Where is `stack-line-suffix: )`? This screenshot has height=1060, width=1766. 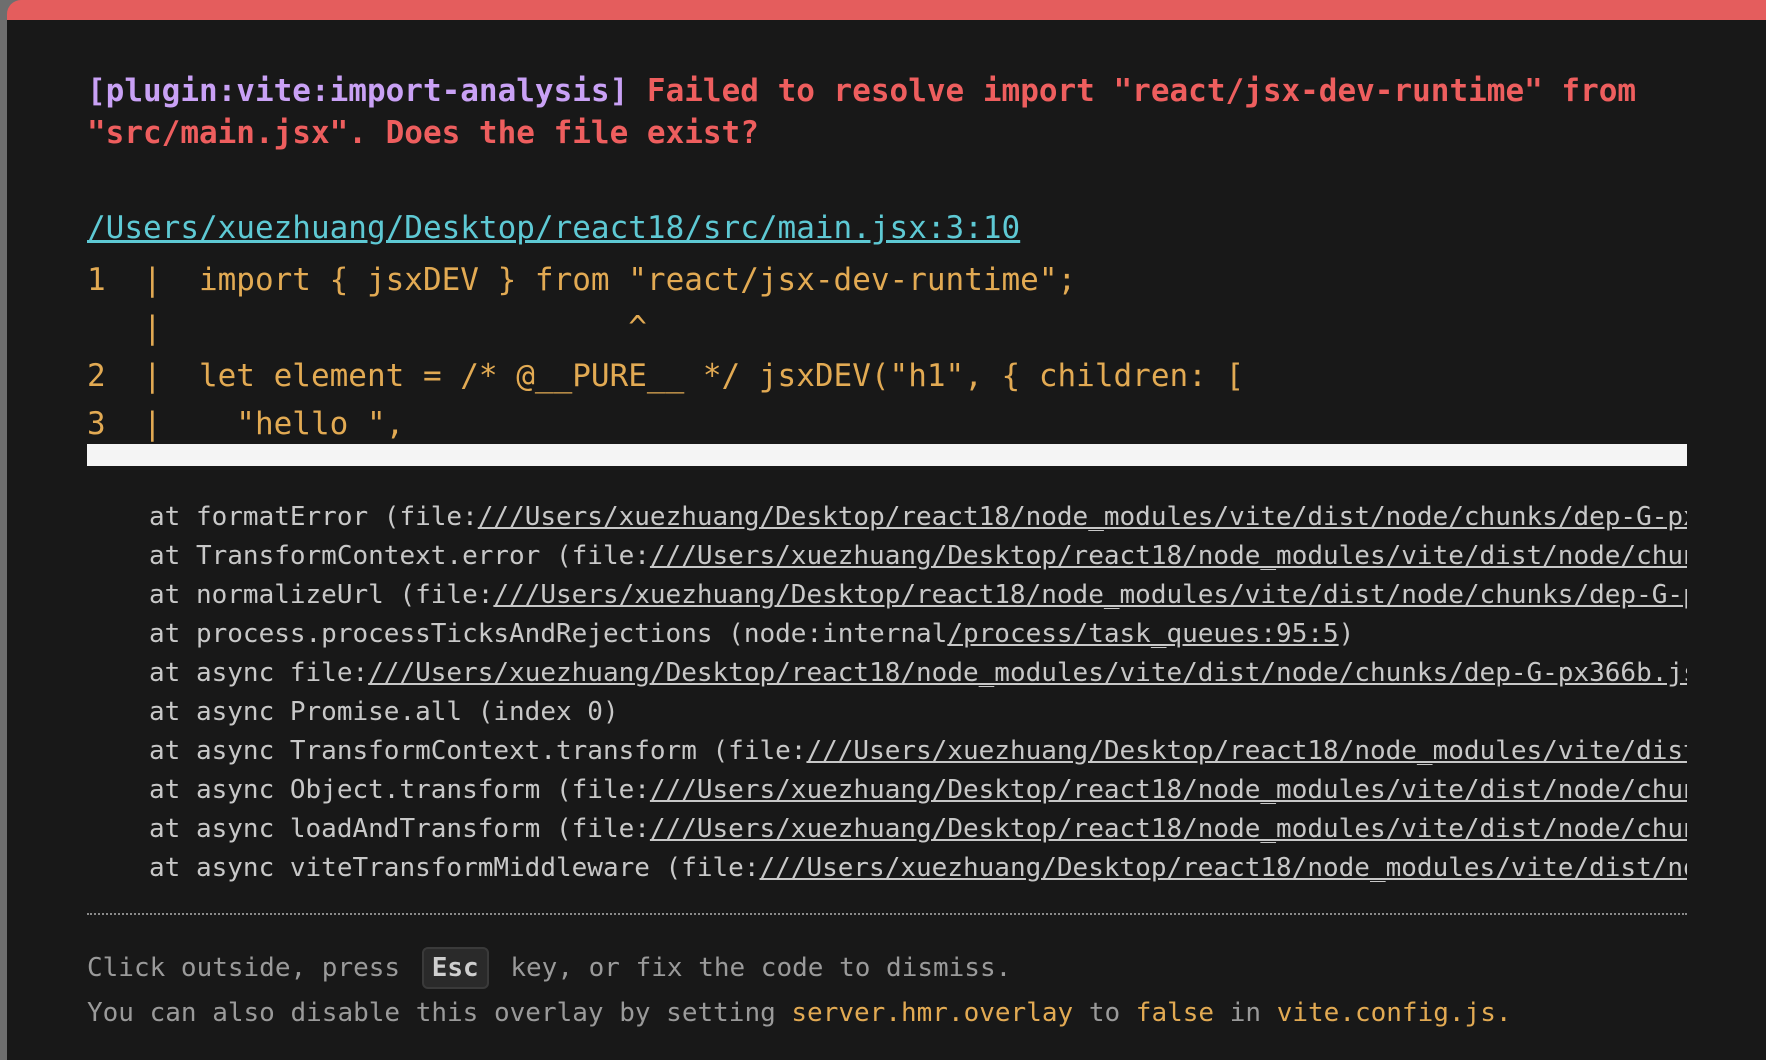 stack-line-suffix: ) is located at coordinates (1346, 634).